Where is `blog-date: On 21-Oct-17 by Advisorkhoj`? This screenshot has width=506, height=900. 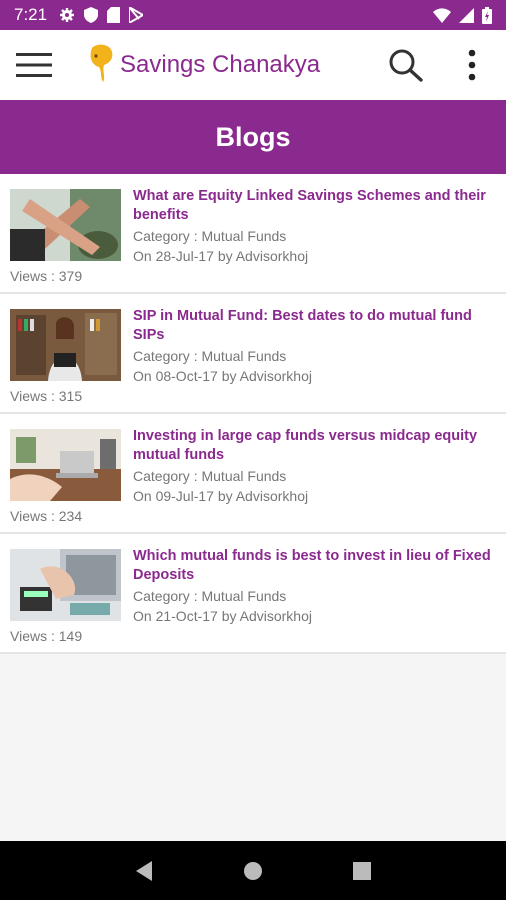
blog-date: On 21-Oct-17 by Advisorkhoj is located at coordinates (222, 616).